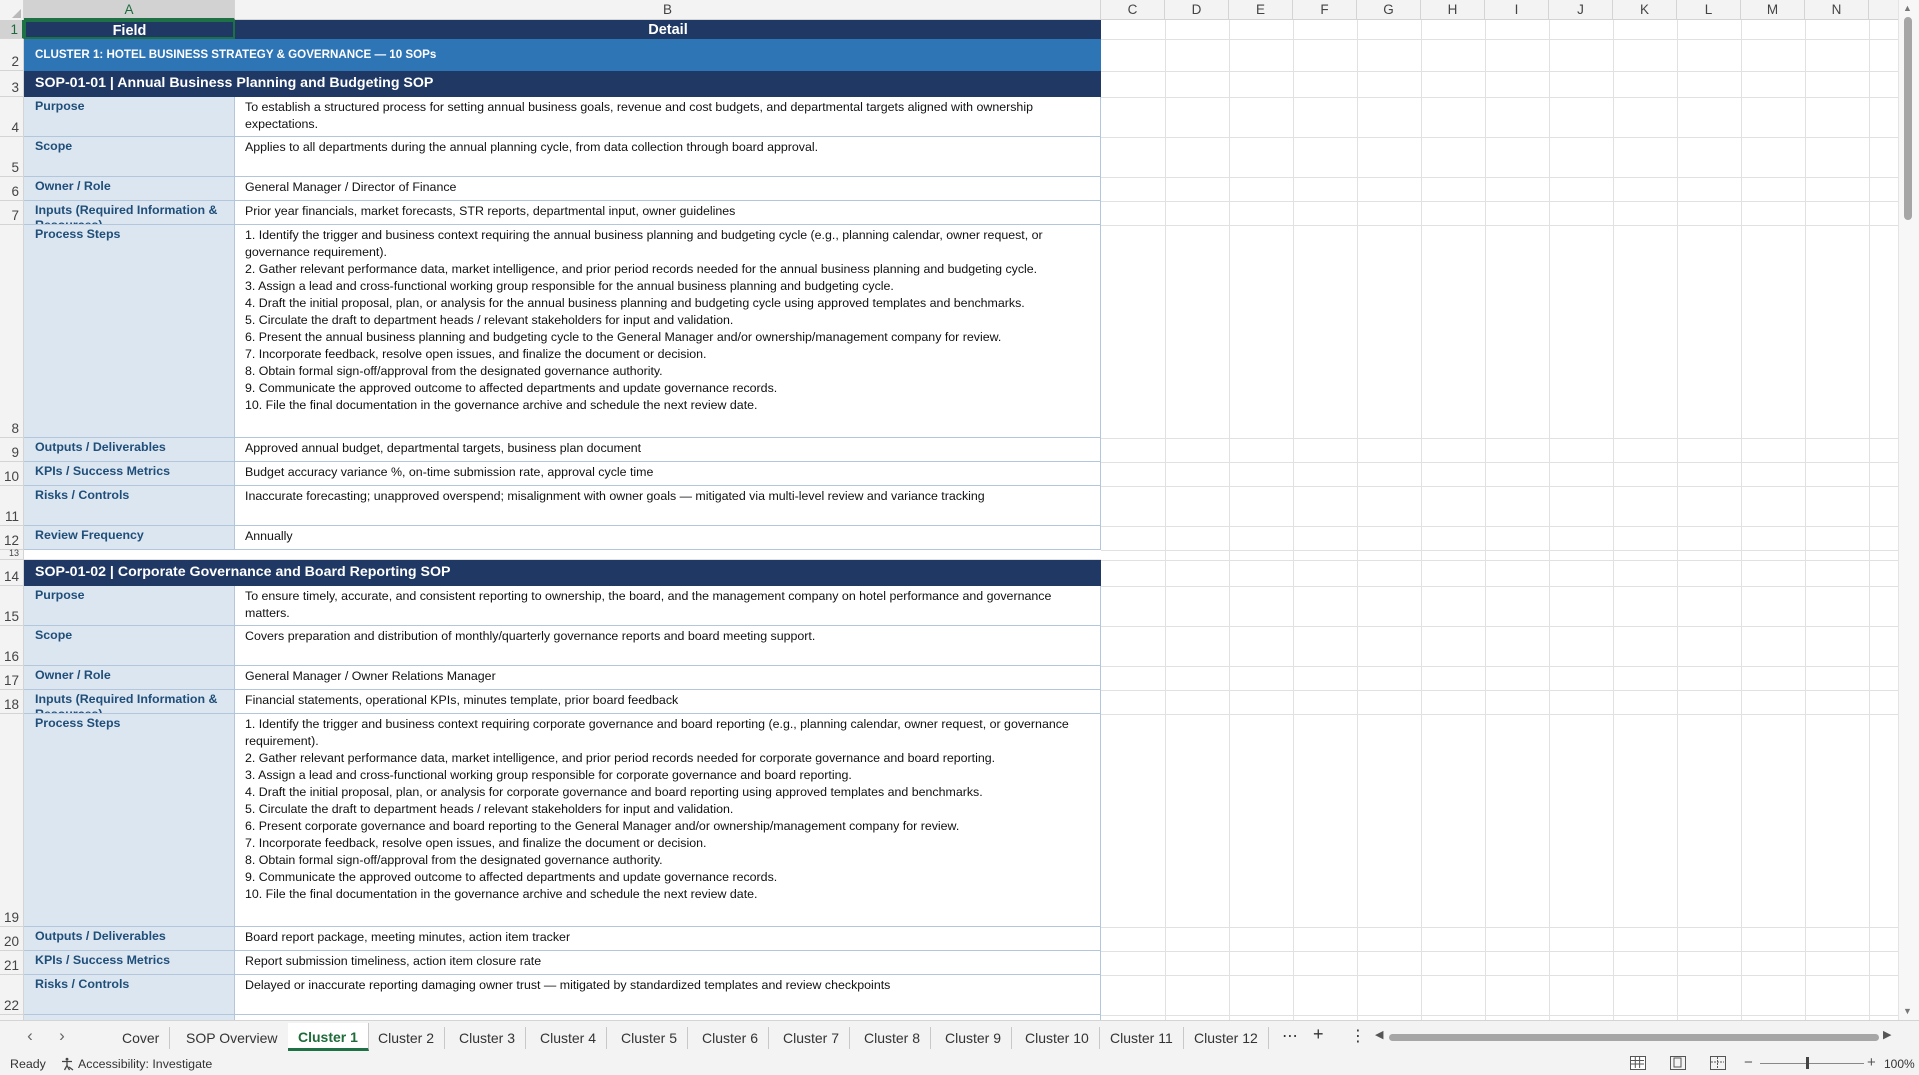 The width and height of the screenshot is (1919, 1075). I want to click on row-header: 17, so click(12, 678).